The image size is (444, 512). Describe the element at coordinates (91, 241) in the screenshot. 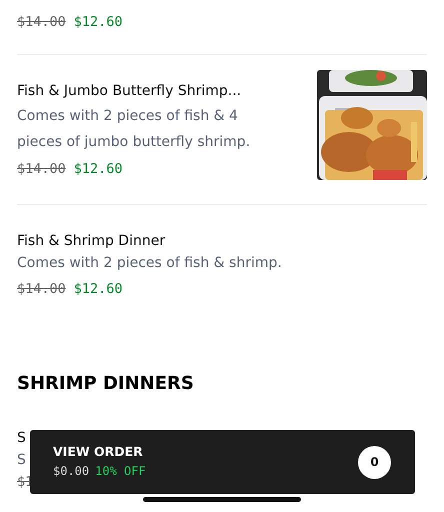

I see `item-name: Fish & Shrimp Dinner` at that location.